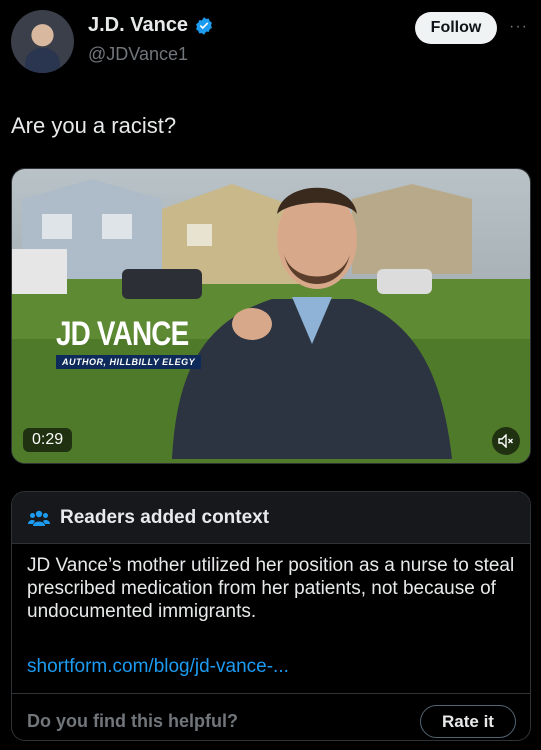 This screenshot has width=541, height=750. Describe the element at coordinates (165, 517) in the screenshot. I see `community-notes-title: Readers added context` at that location.